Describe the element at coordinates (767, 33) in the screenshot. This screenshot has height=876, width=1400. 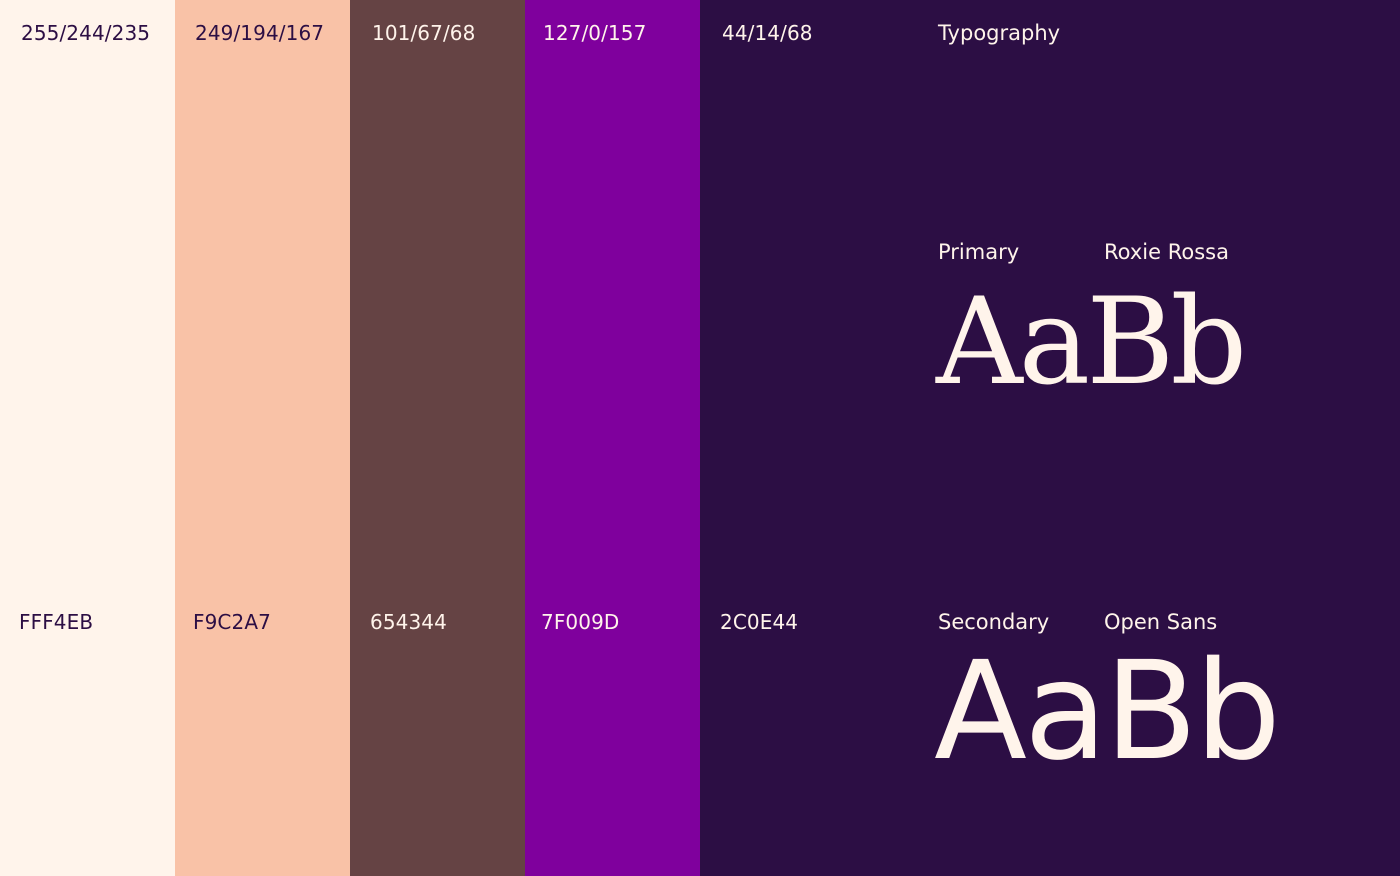
I see `swatch-rgb-value: 44/14/68` at that location.